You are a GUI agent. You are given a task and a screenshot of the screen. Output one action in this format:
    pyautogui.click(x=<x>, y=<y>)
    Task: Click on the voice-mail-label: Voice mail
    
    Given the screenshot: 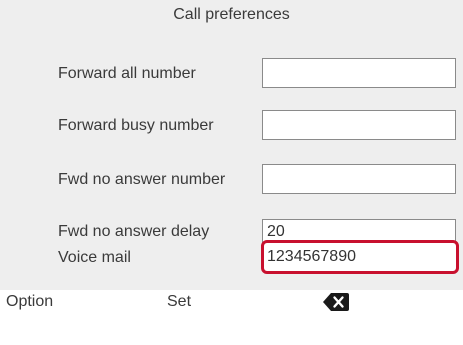 What is the action you would take?
    pyautogui.click(x=94, y=257)
    